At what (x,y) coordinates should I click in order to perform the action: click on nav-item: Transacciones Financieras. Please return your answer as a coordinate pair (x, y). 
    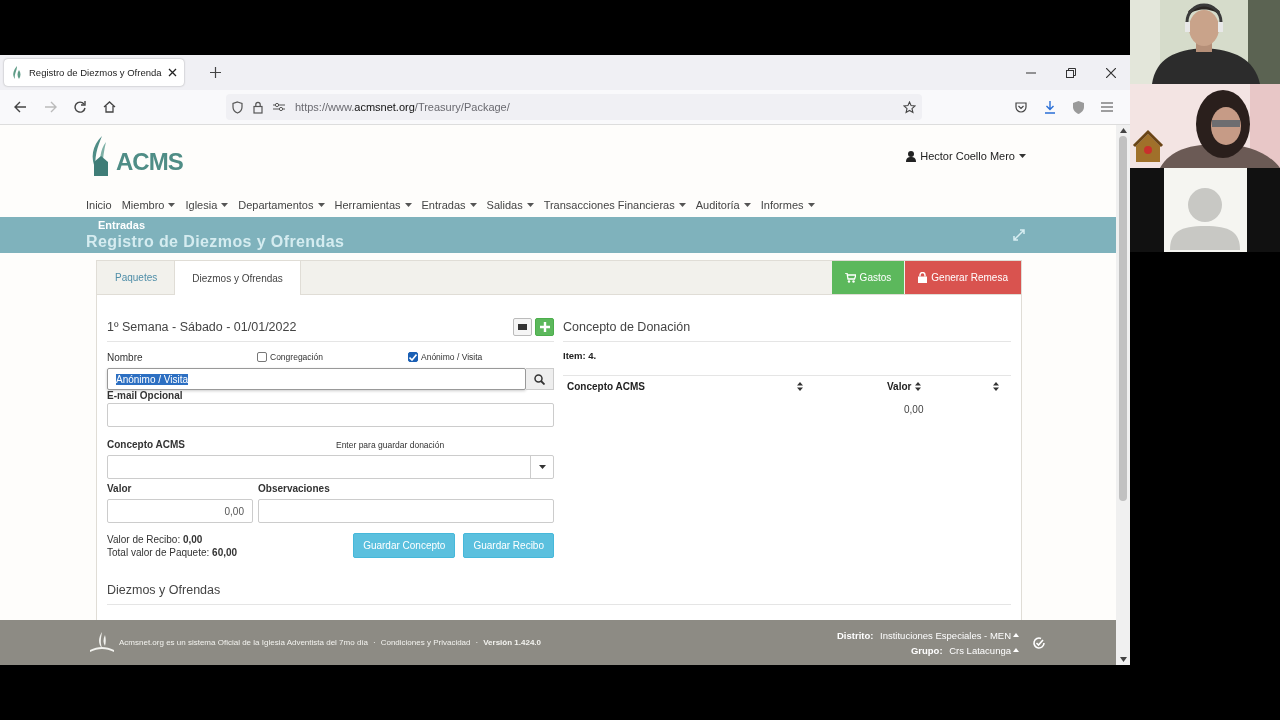
    Looking at the image, I should click on (614, 205).